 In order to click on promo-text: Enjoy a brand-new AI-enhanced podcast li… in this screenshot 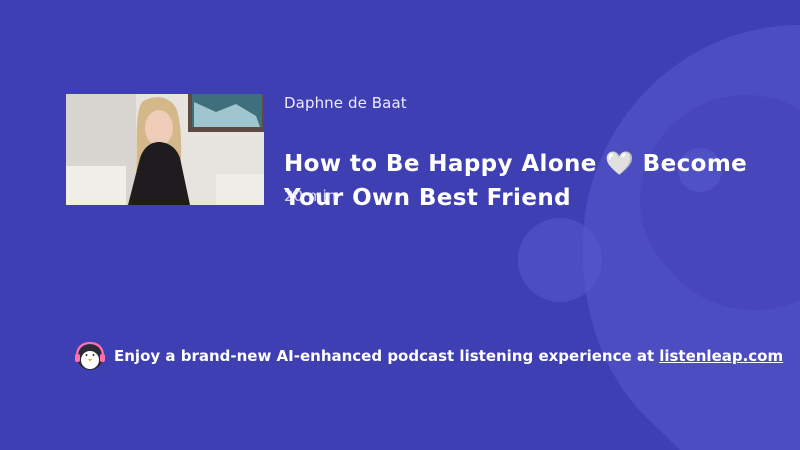, I will do `click(384, 356)`.